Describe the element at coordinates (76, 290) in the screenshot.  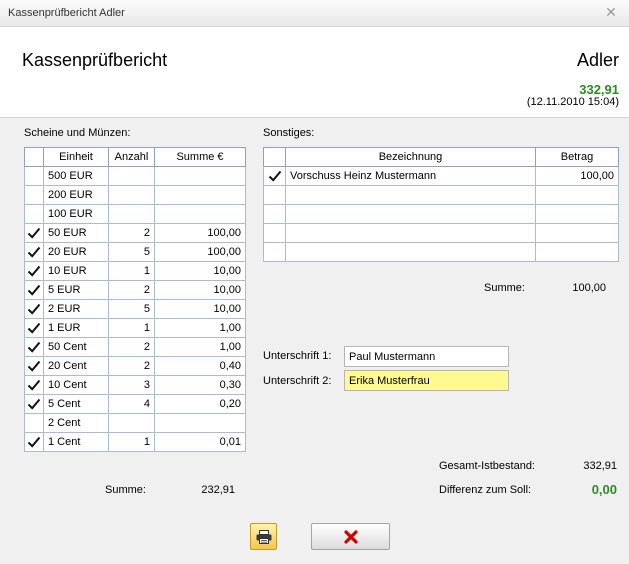
I see `unit-cell: 5 EUR` at that location.